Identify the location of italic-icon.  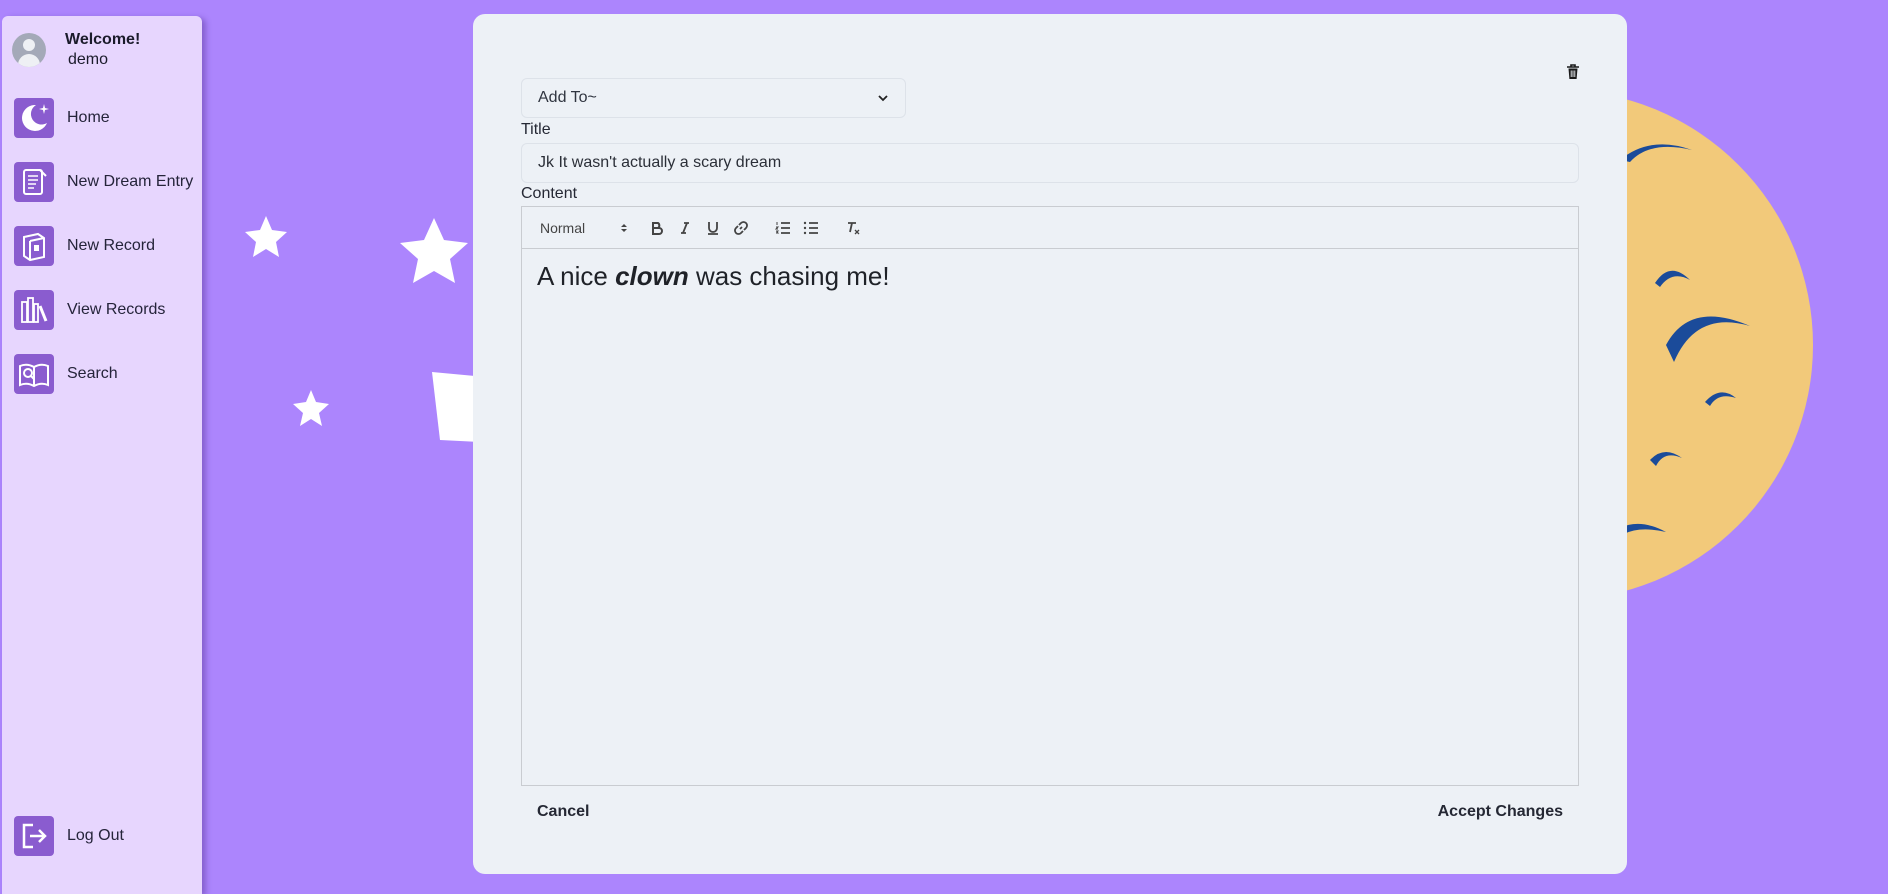
(685, 227).